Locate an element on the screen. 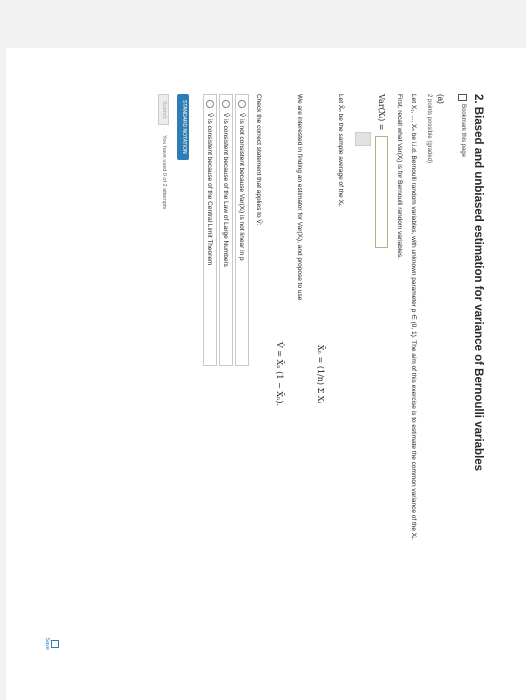 The image size is (526, 700). points-possible: 2 points possible (graded) is located at coordinates (428, 129).